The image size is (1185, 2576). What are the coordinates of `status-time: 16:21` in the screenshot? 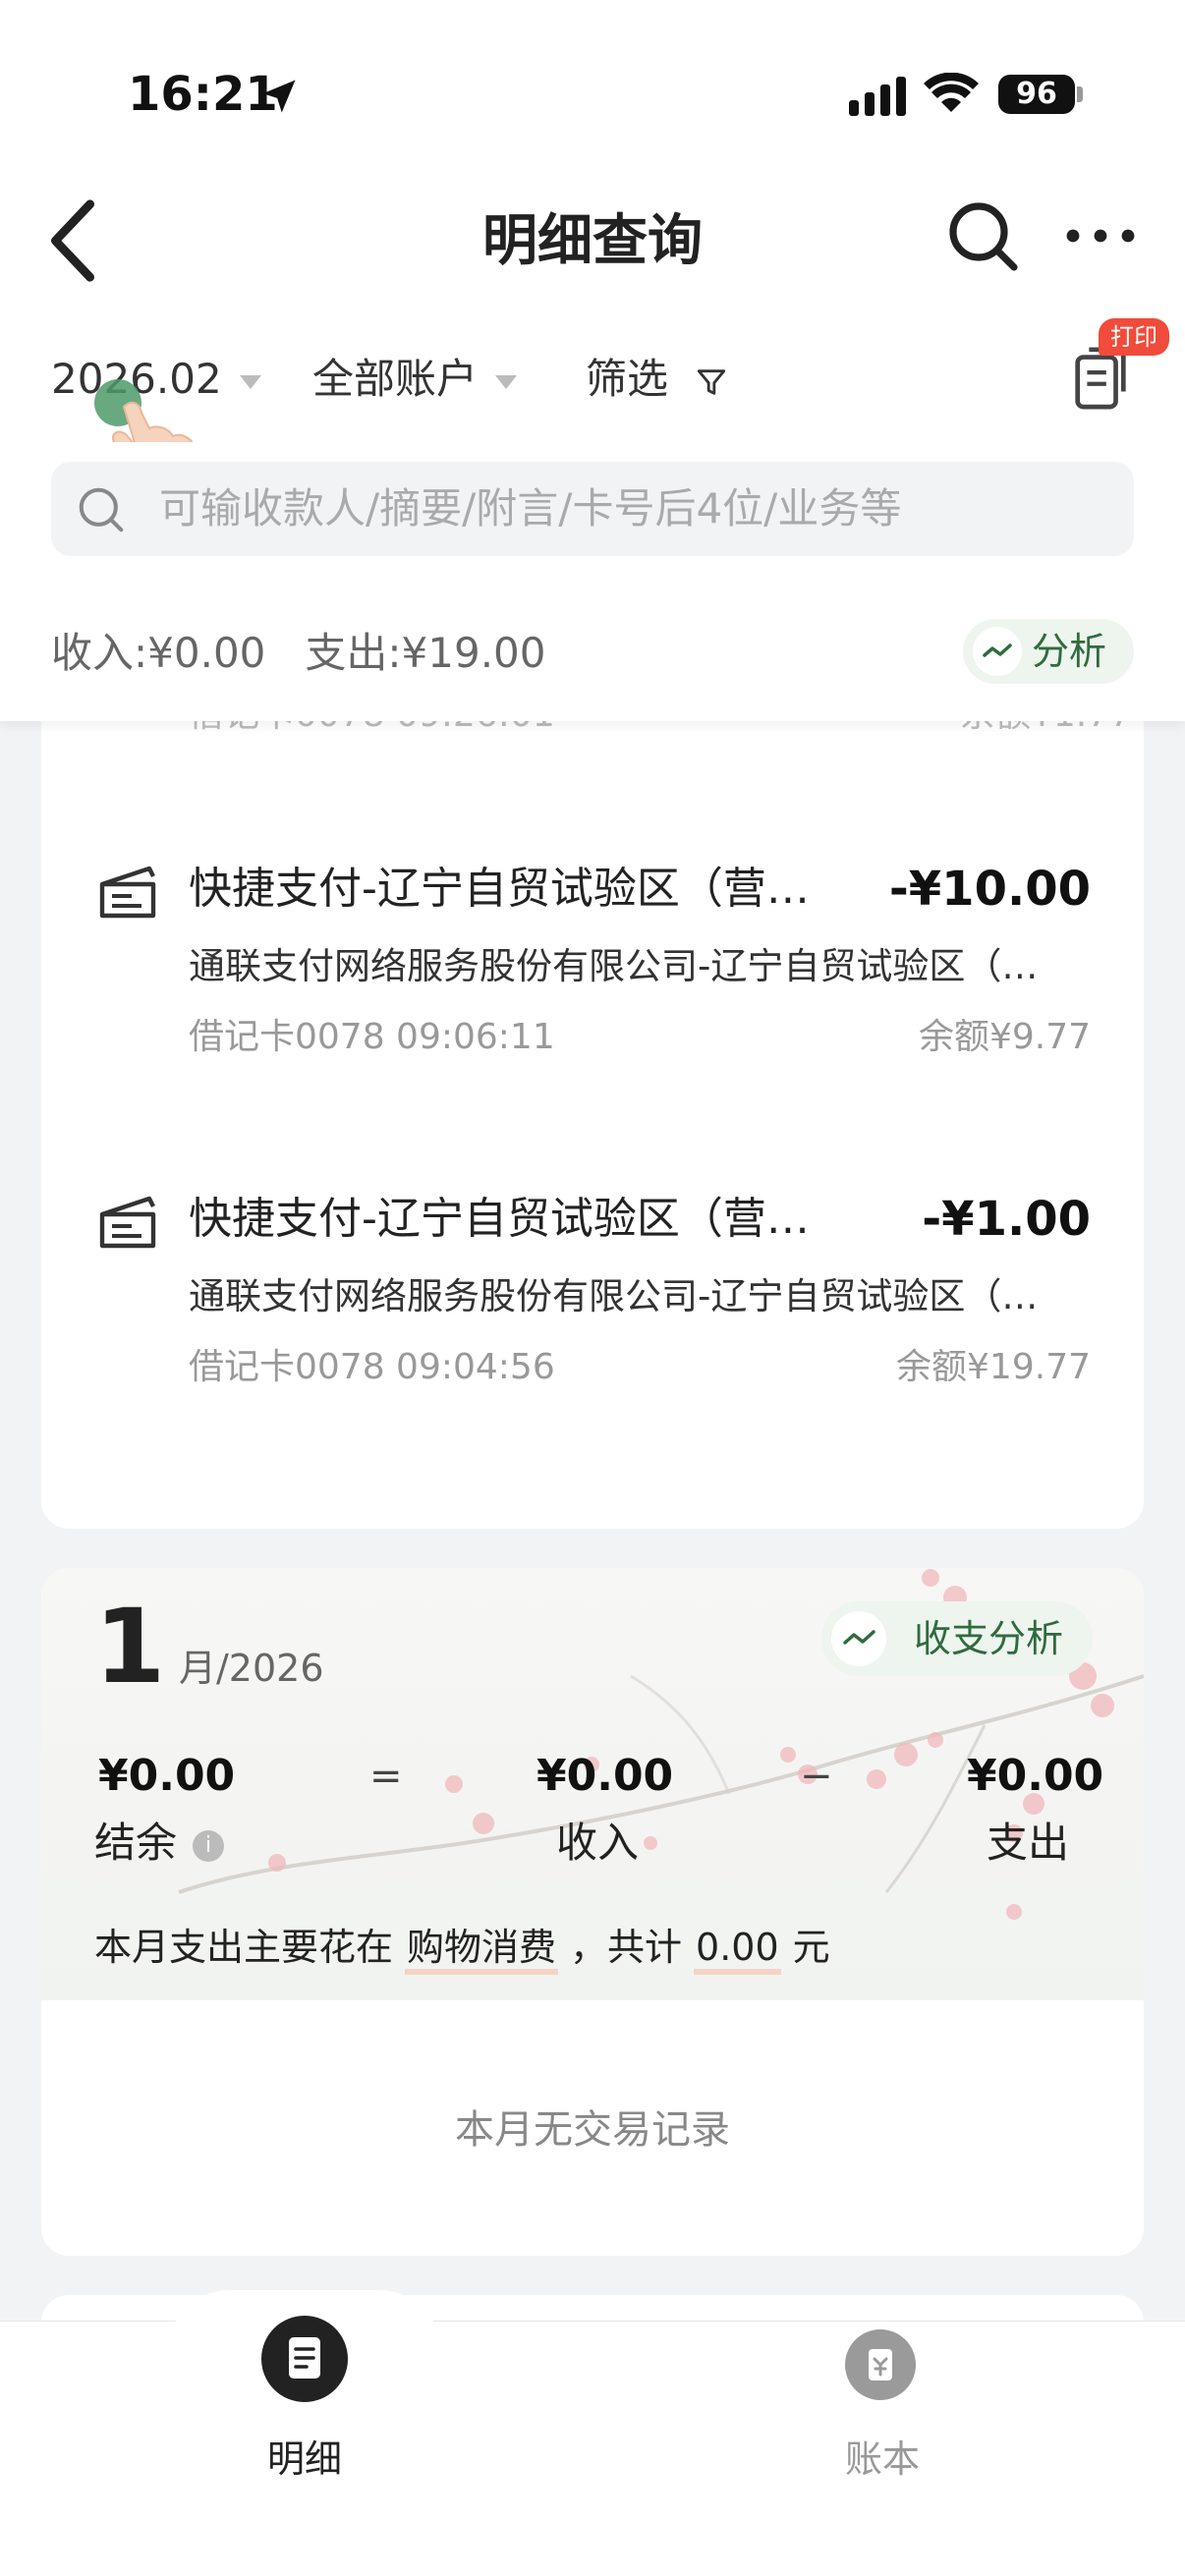 It's located at (203, 94).